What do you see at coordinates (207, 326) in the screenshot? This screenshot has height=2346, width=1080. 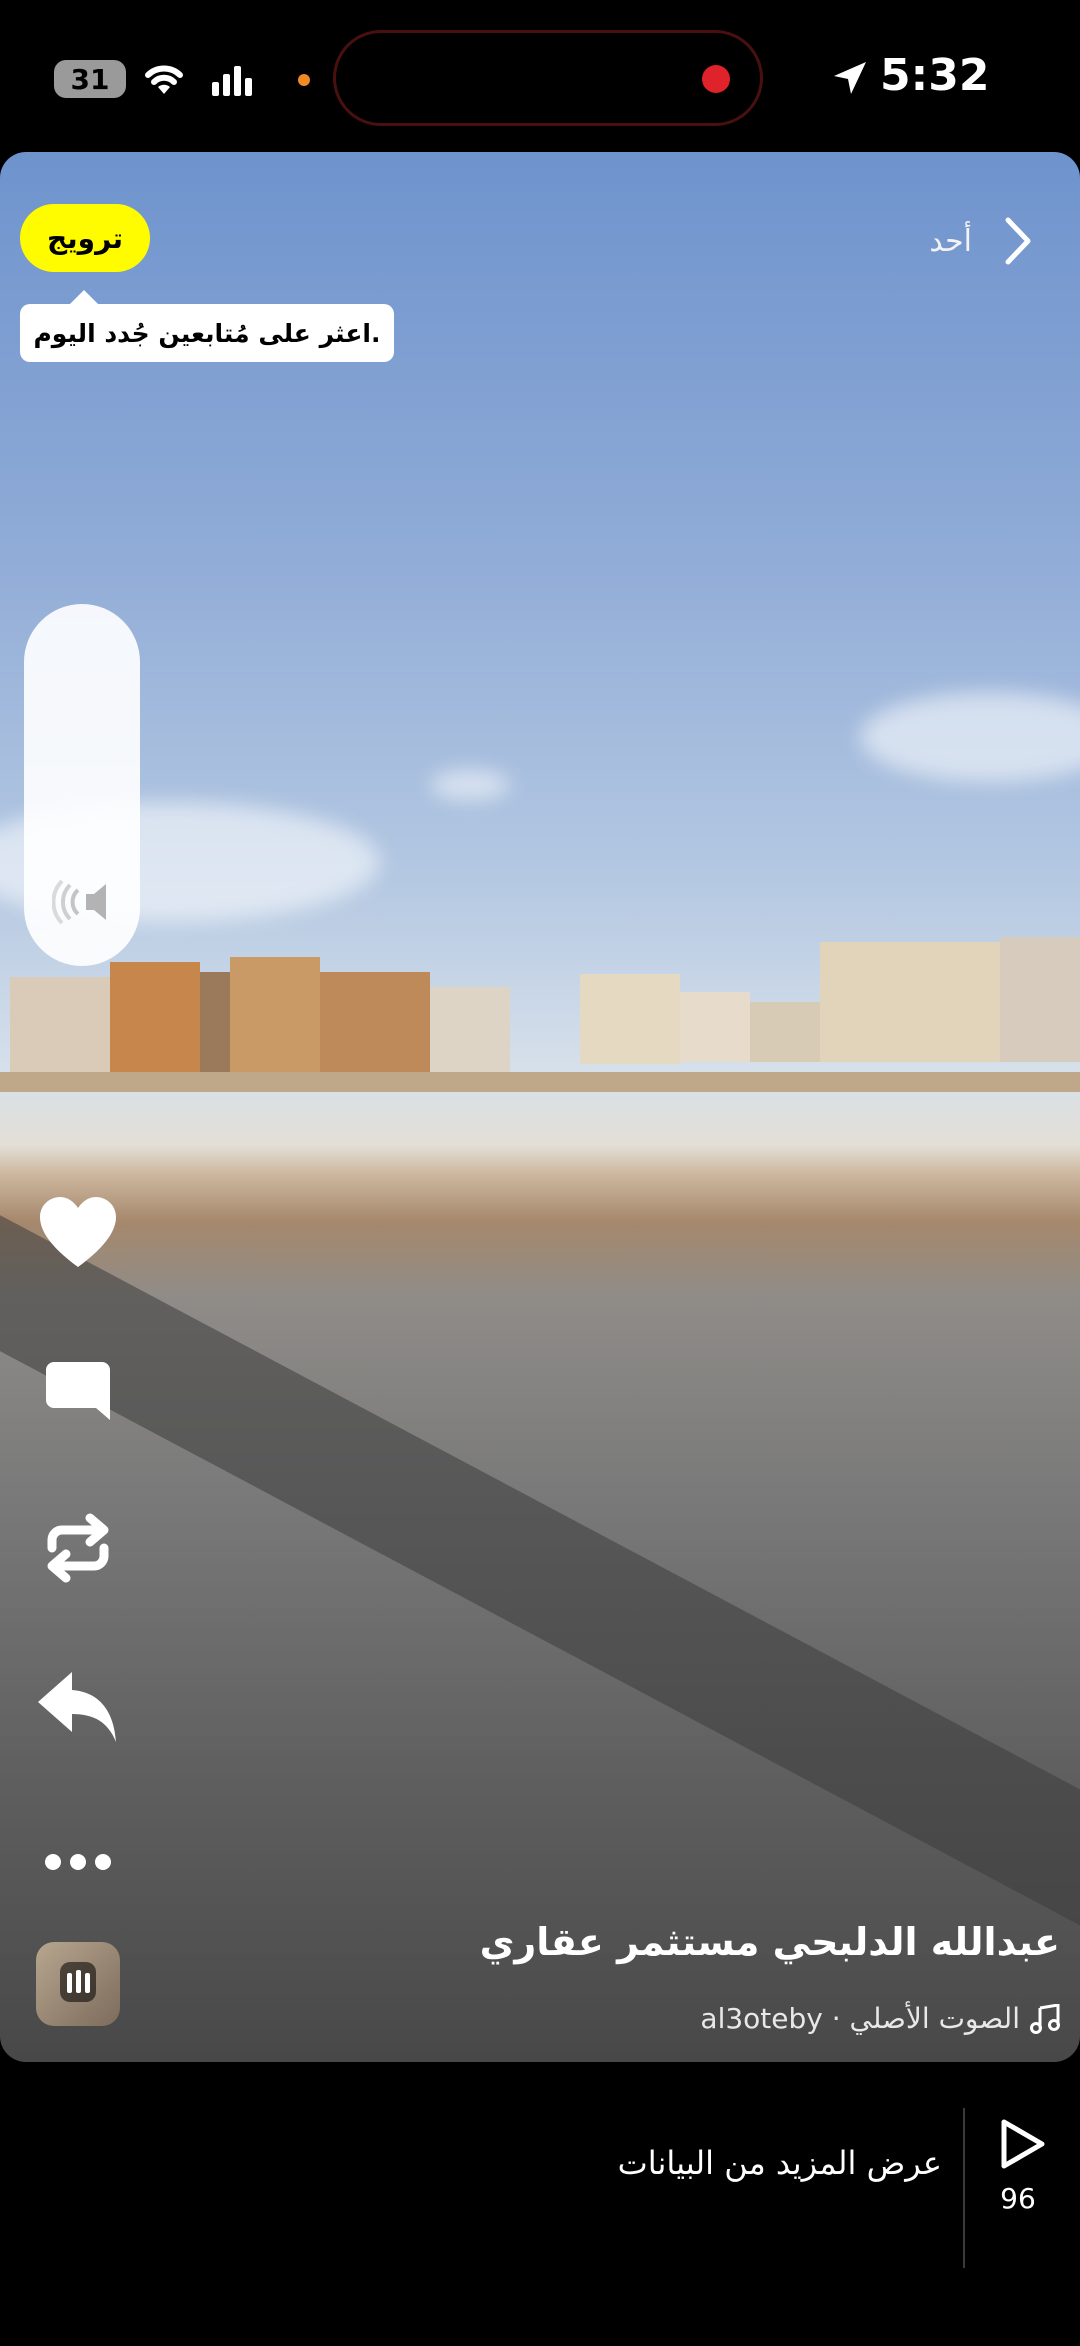 I see `promote-tooltip: اعثر على مُتابعين جُدد اليوم.` at bounding box center [207, 326].